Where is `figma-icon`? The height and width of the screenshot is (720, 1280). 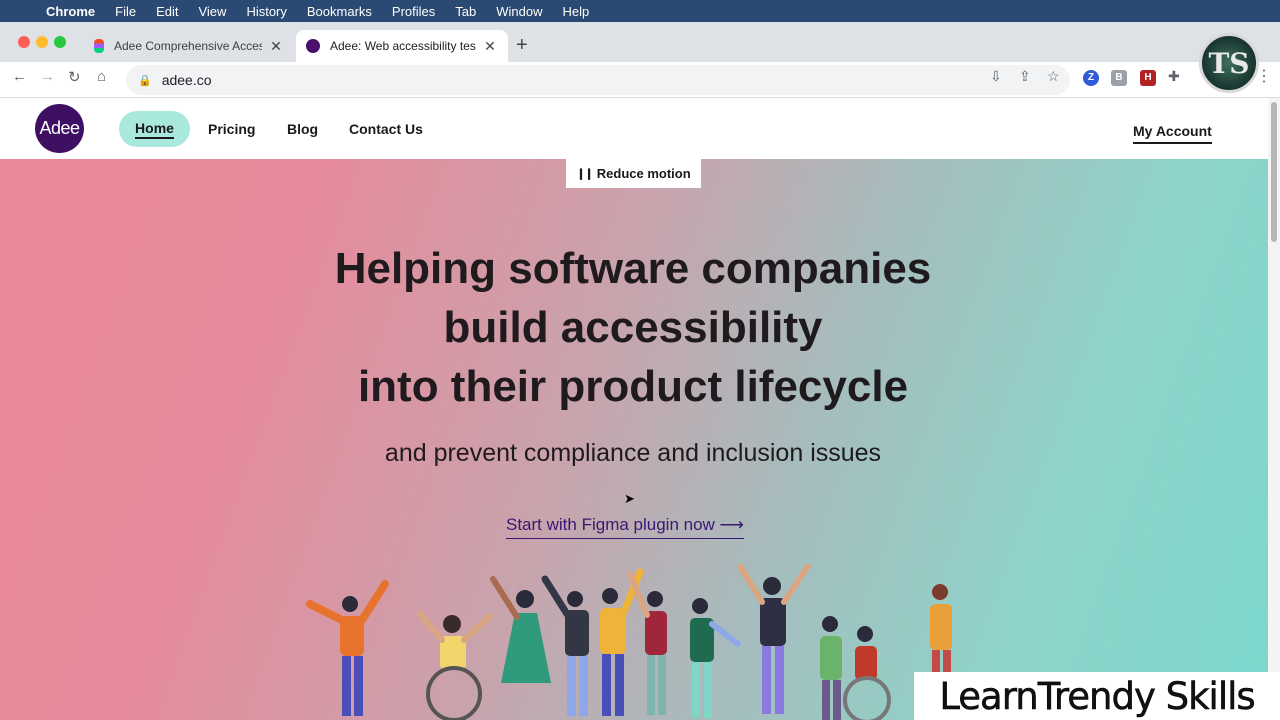
figma-icon is located at coordinates (99, 46).